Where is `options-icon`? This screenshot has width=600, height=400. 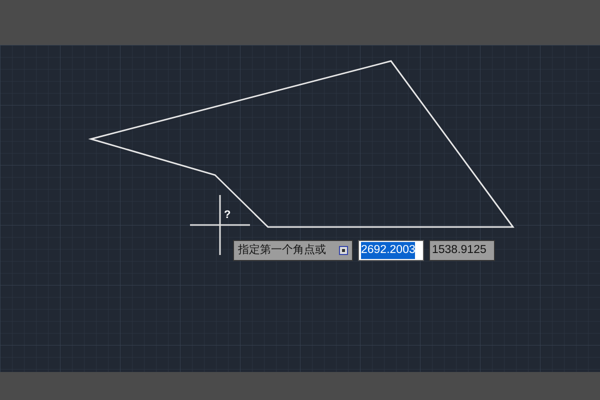 options-icon is located at coordinates (343, 250).